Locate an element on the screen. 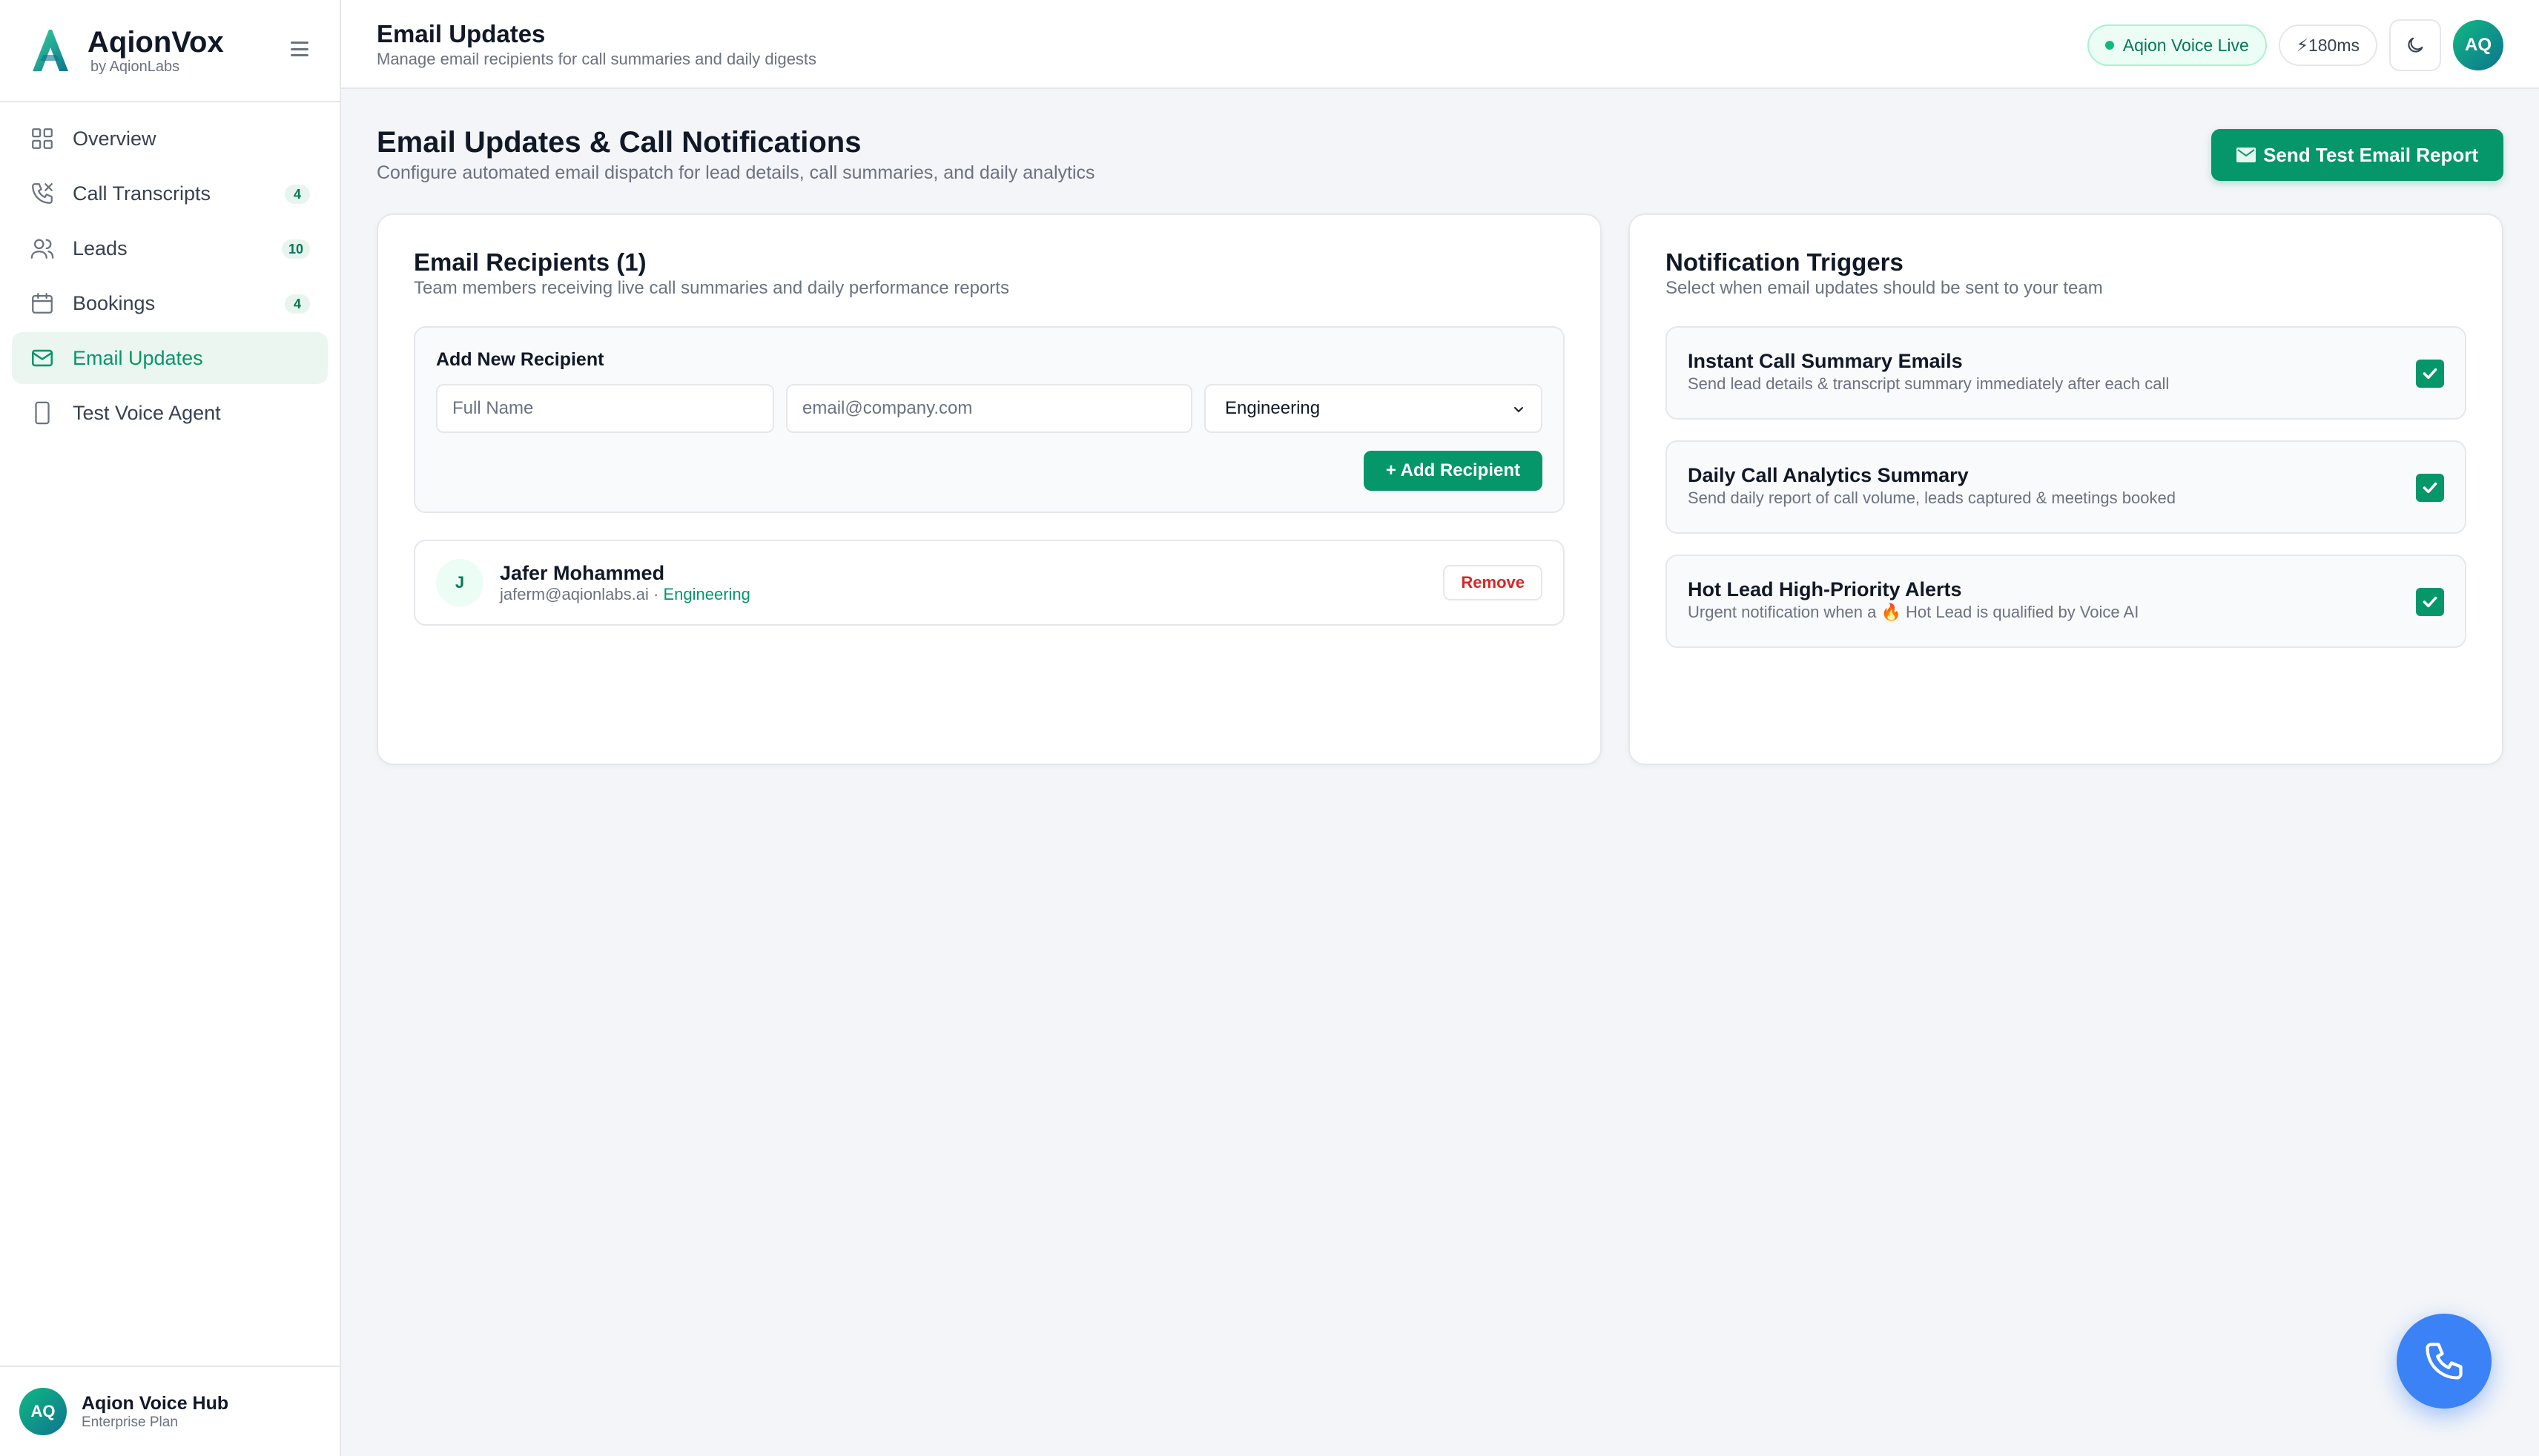 The width and height of the screenshot is (2539, 1456). add-recipient-title: Add New Recipient is located at coordinates (520, 360).